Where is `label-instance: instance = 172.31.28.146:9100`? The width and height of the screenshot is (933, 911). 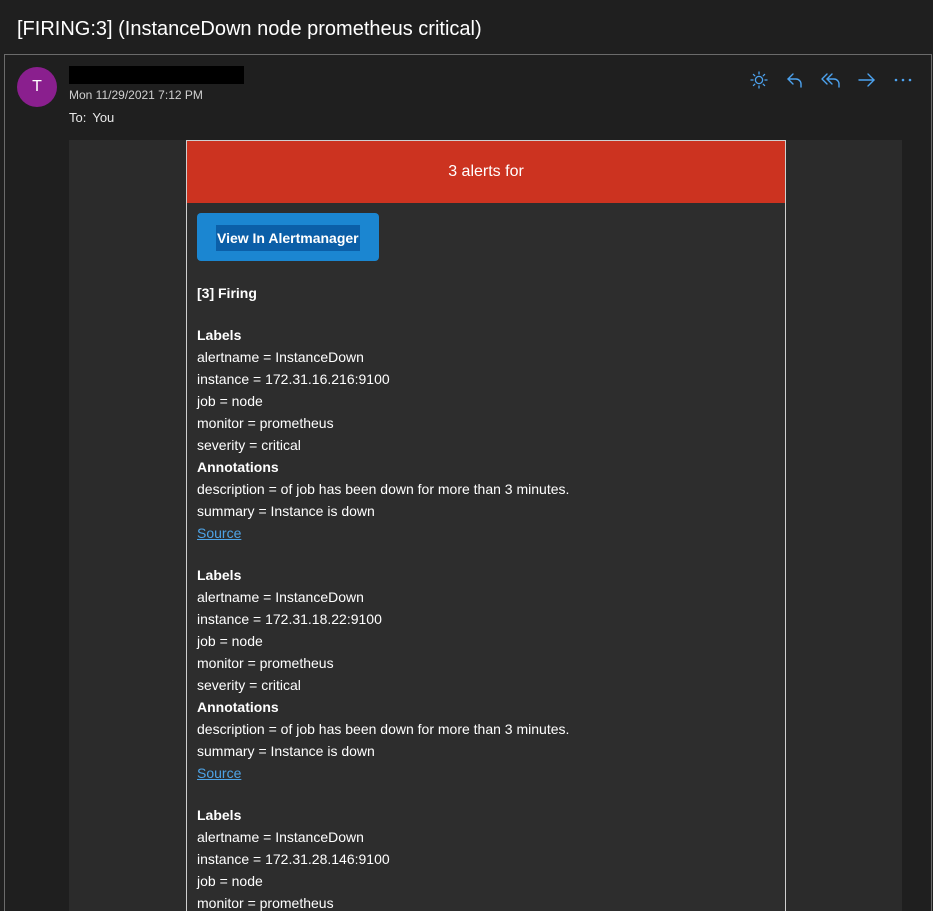 label-instance: instance = 172.31.28.146:9100 is located at coordinates (293, 859).